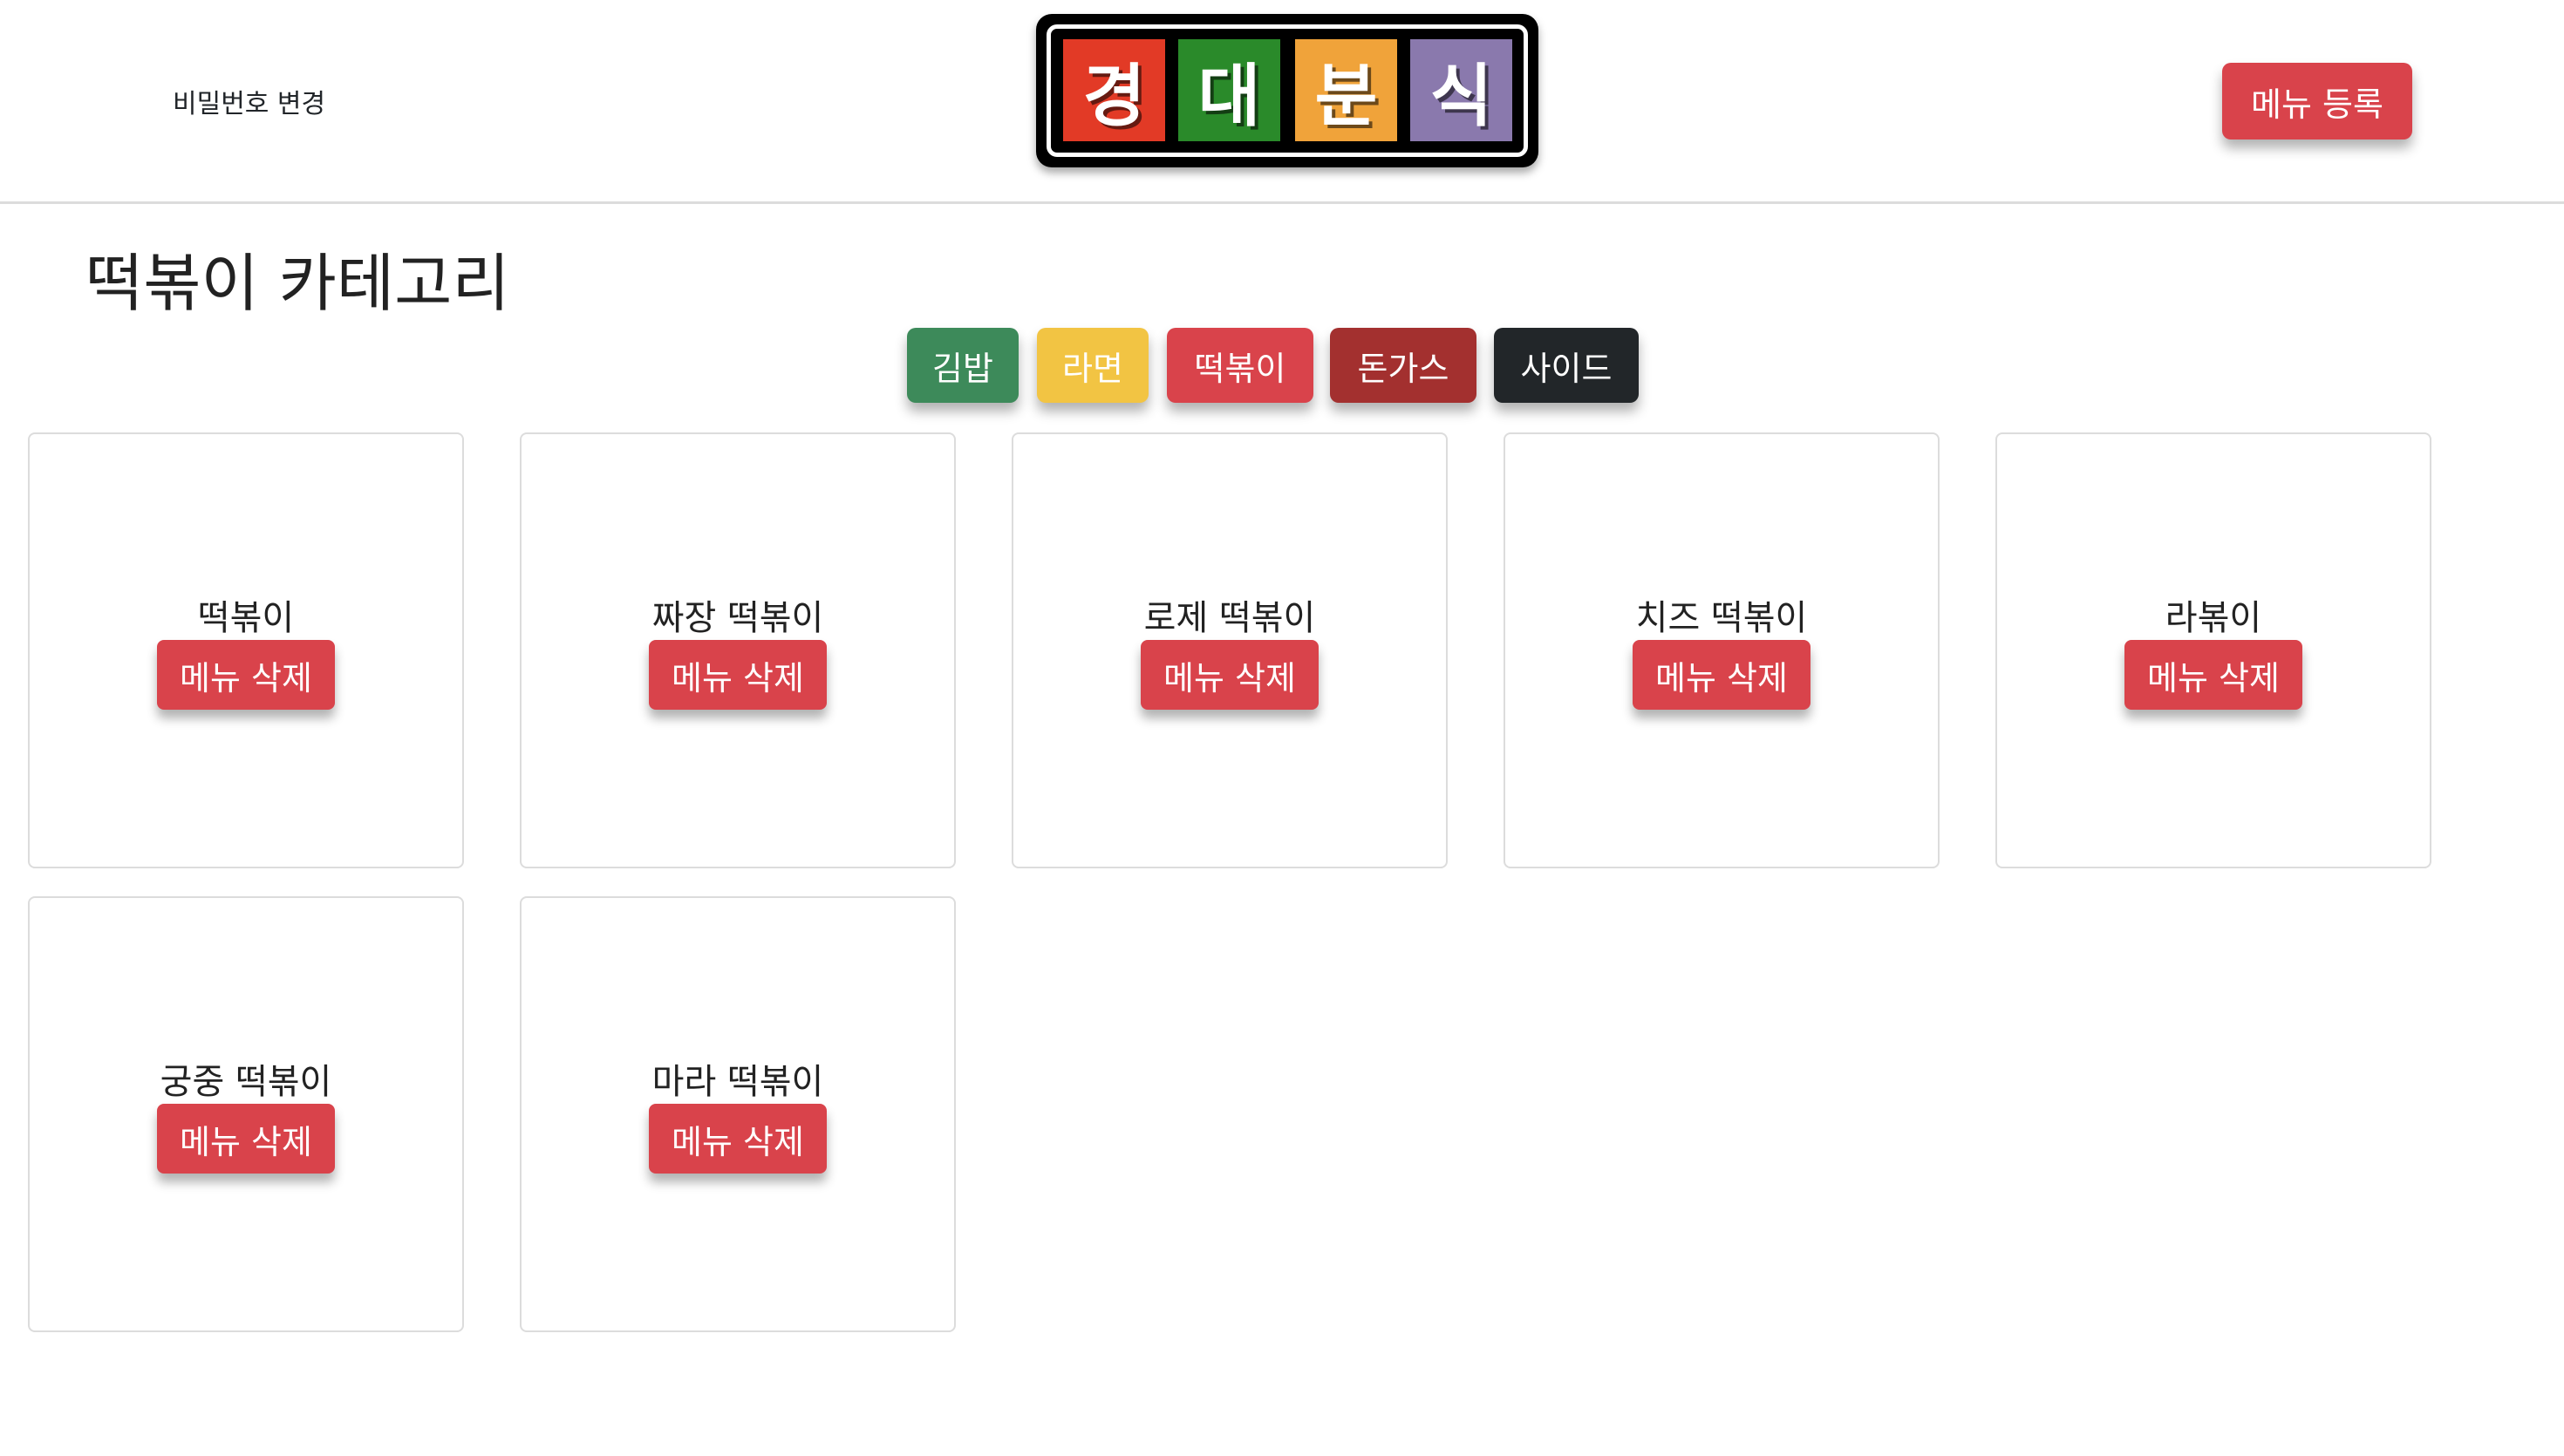 The height and width of the screenshot is (1456, 2564). What do you see at coordinates (1093, 365) in the screenshot?
I see `tab-ramen: 라면` at bounding box center [1093, 365].